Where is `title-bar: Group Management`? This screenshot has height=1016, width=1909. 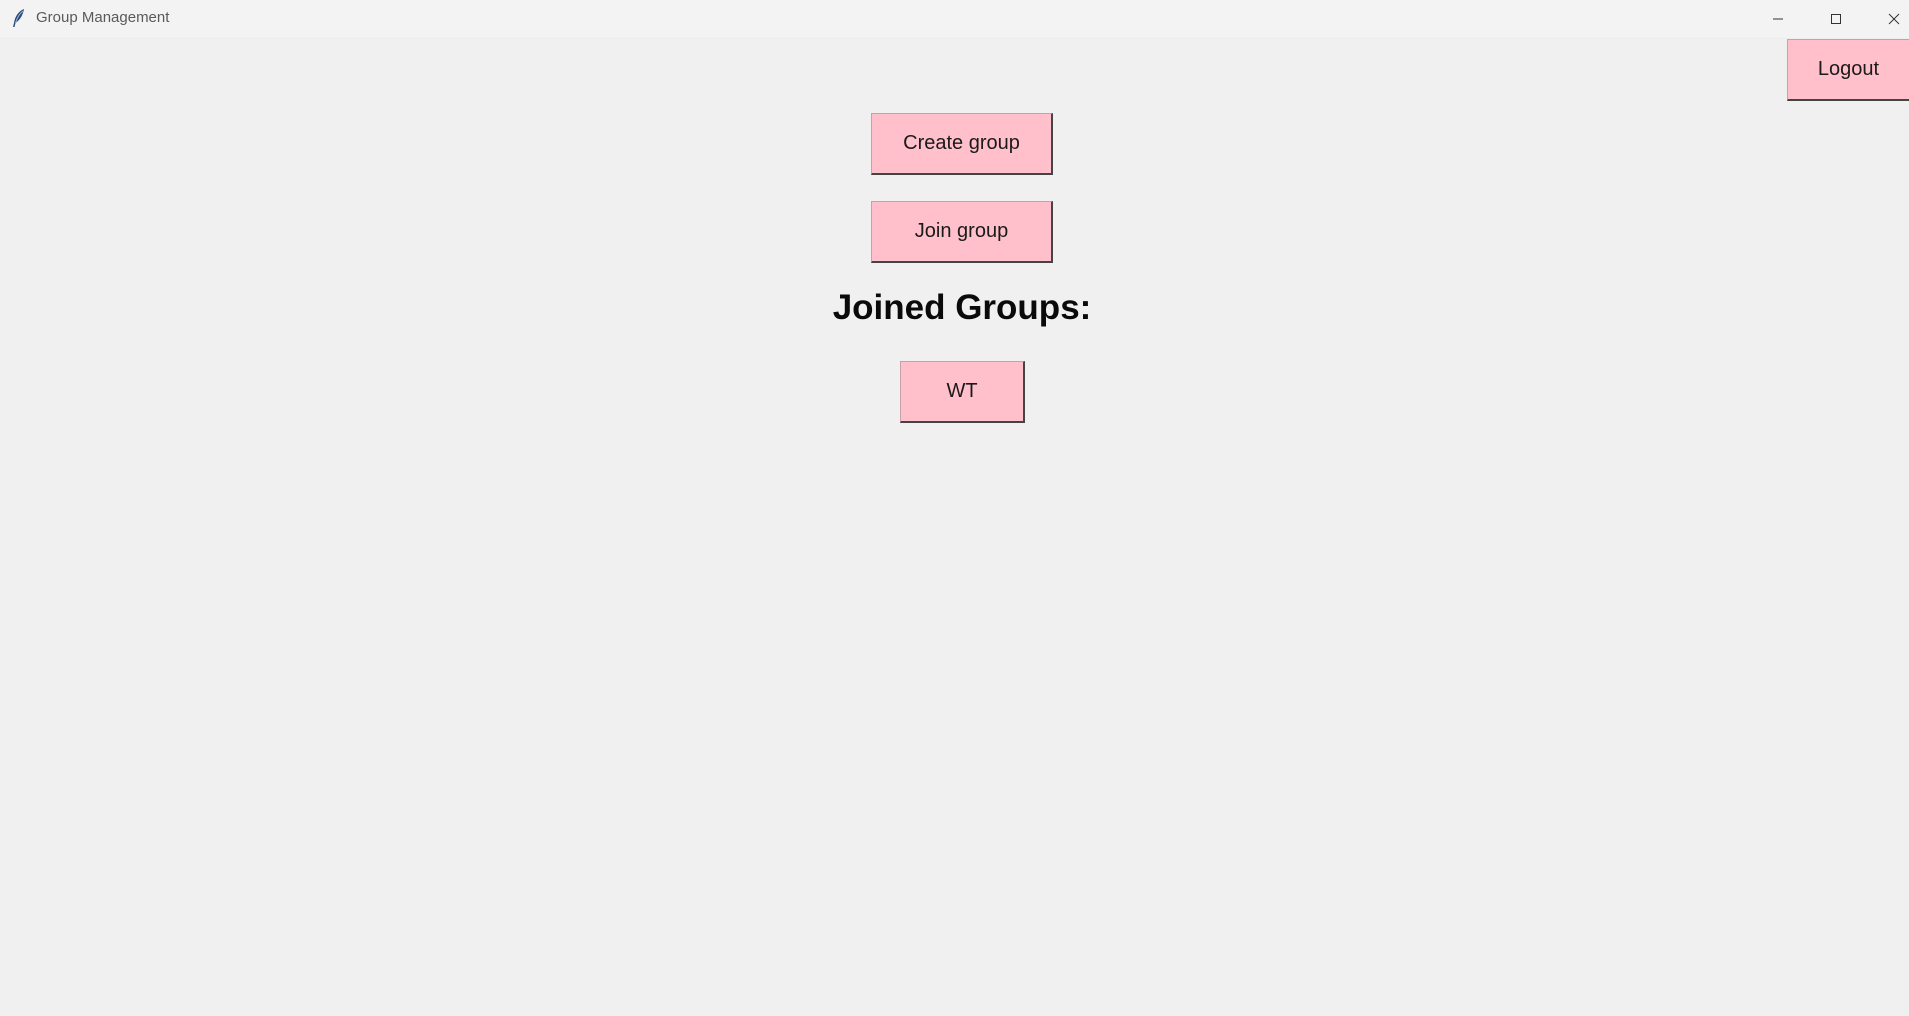
title-bar: Group Management is located at coordinates (954, 19).